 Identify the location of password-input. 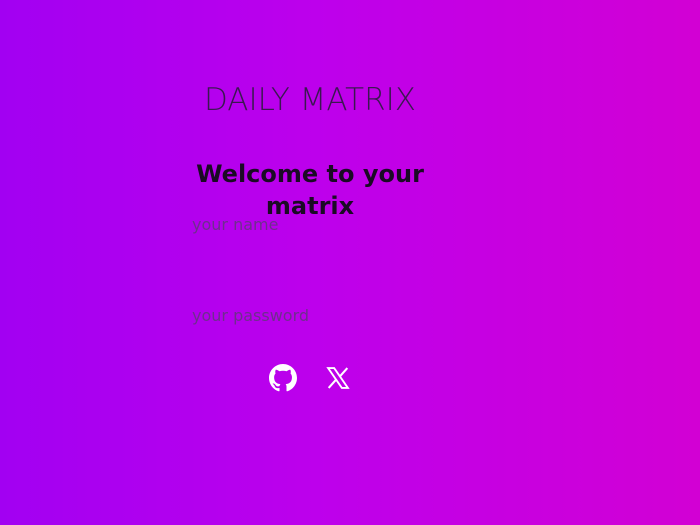
(314, 315).